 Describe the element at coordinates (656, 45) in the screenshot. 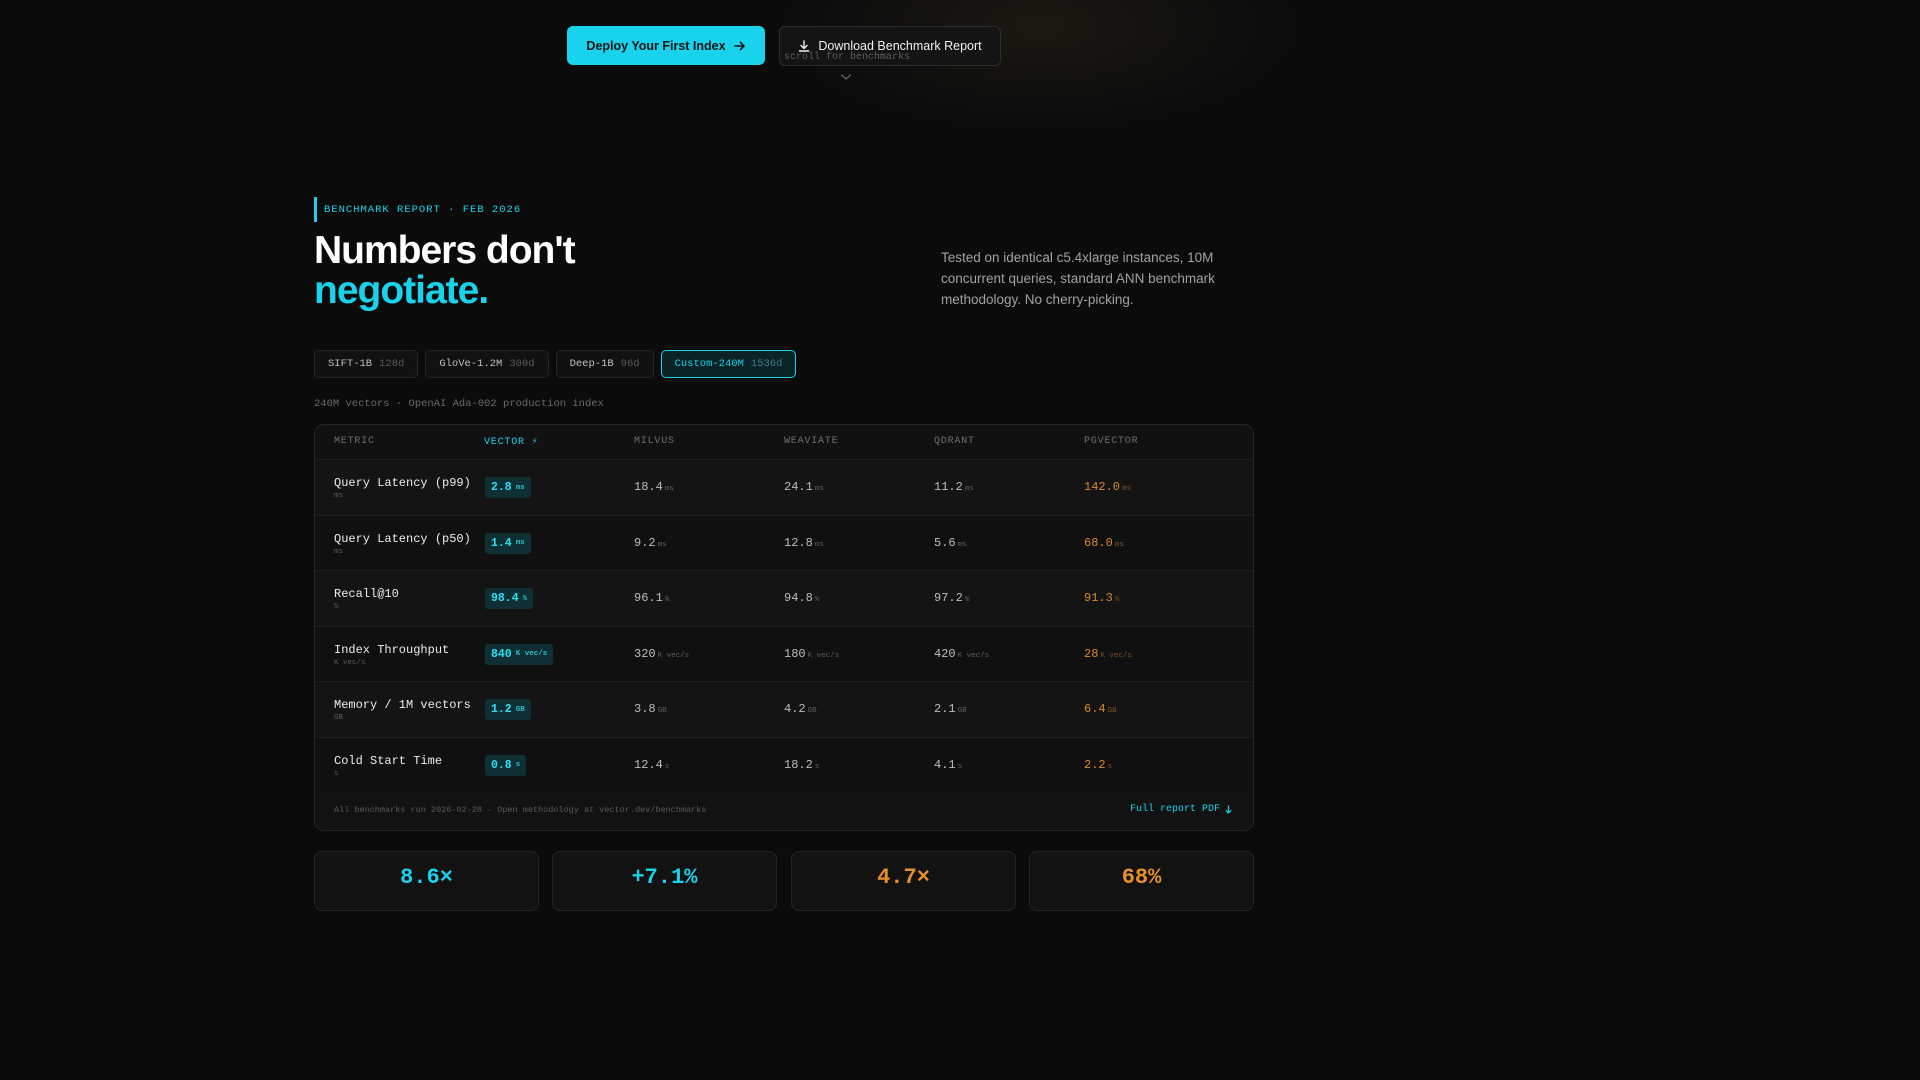

I see `deploy-button-label: Deploy Your First Index` at that location.